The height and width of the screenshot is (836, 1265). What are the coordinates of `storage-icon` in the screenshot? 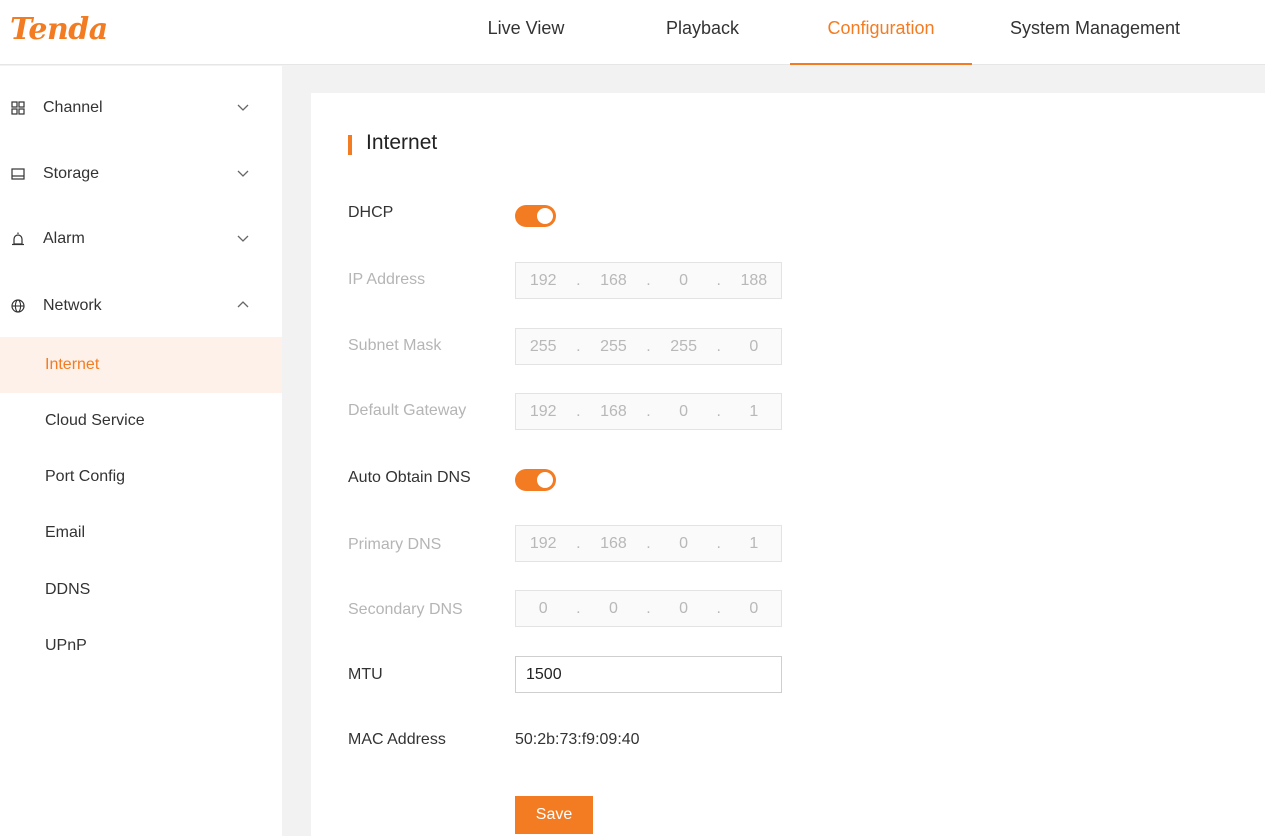 It's located at (18, 174).